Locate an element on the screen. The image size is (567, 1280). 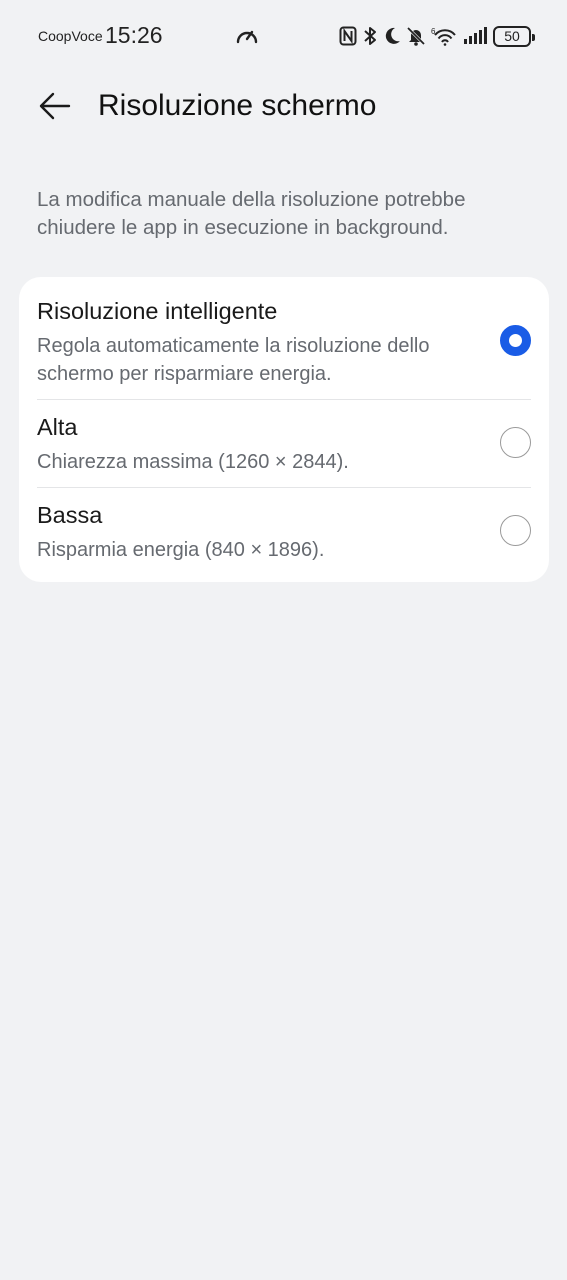
bell-off-icon is located at coordinates (416, 36).